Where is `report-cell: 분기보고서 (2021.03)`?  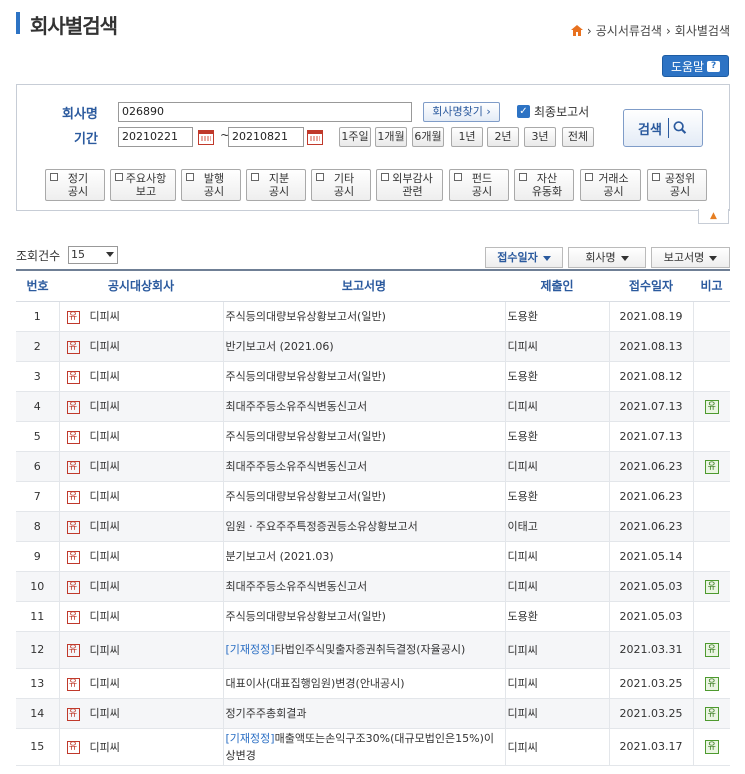
report-cell: 분기보고서 (2021.03) is located at coordinates (364, 556).